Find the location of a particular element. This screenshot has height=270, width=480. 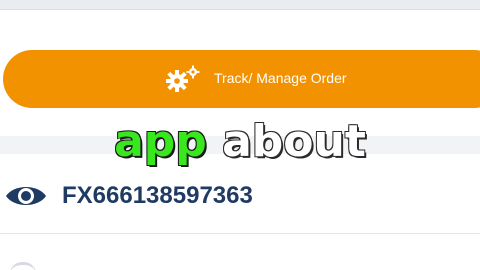

caption-word-about: about is located at coordinates (294, 141).